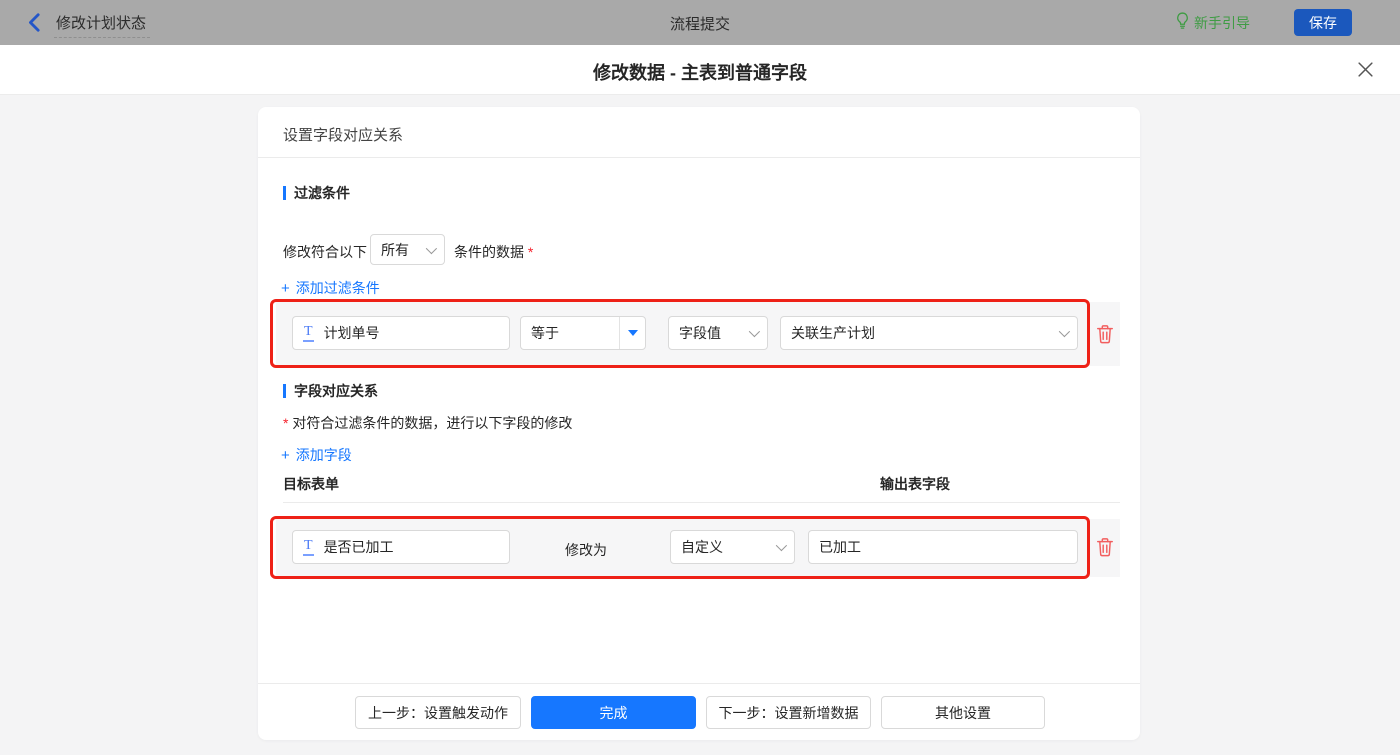 This screenshot has width=1400, height=755. I want to click on add-filter-condition-label: 添加过滤条件, so click(337, 288).